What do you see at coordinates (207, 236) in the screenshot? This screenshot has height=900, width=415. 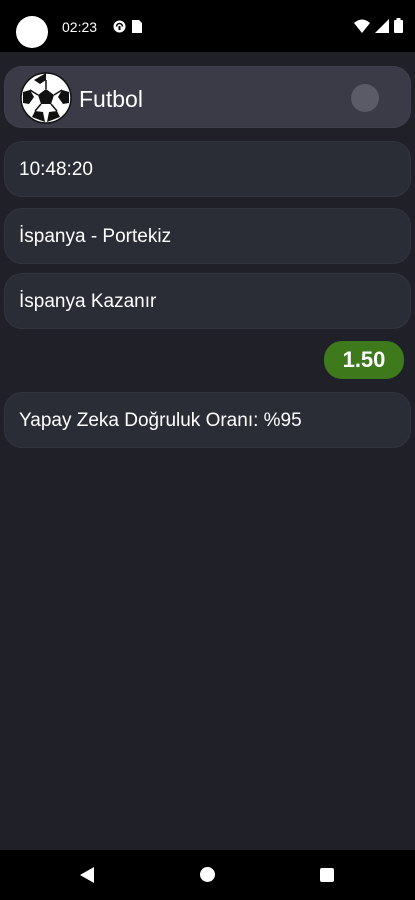 I see `match-teams-row: İspanya - Portekiz` at bounding box center [207, 236].